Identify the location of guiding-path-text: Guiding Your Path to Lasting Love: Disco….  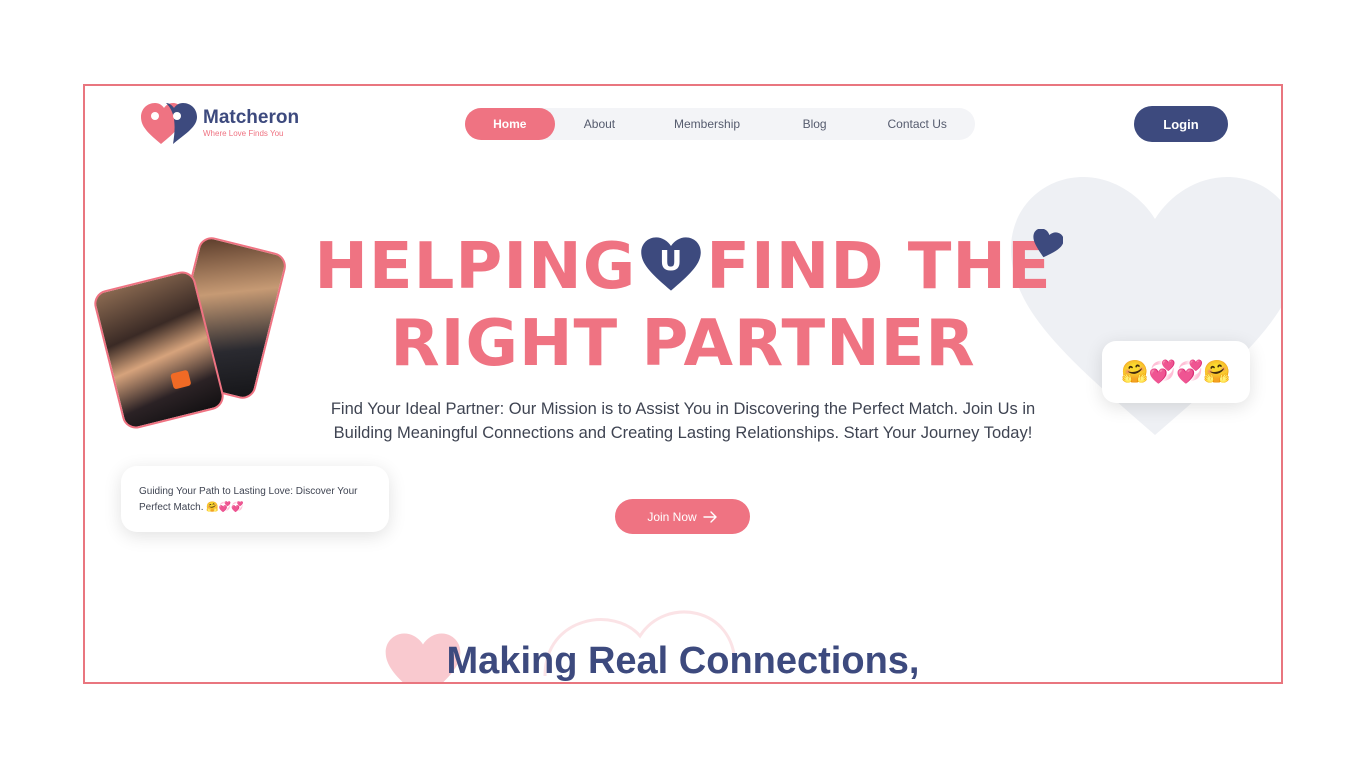
(248, 499).